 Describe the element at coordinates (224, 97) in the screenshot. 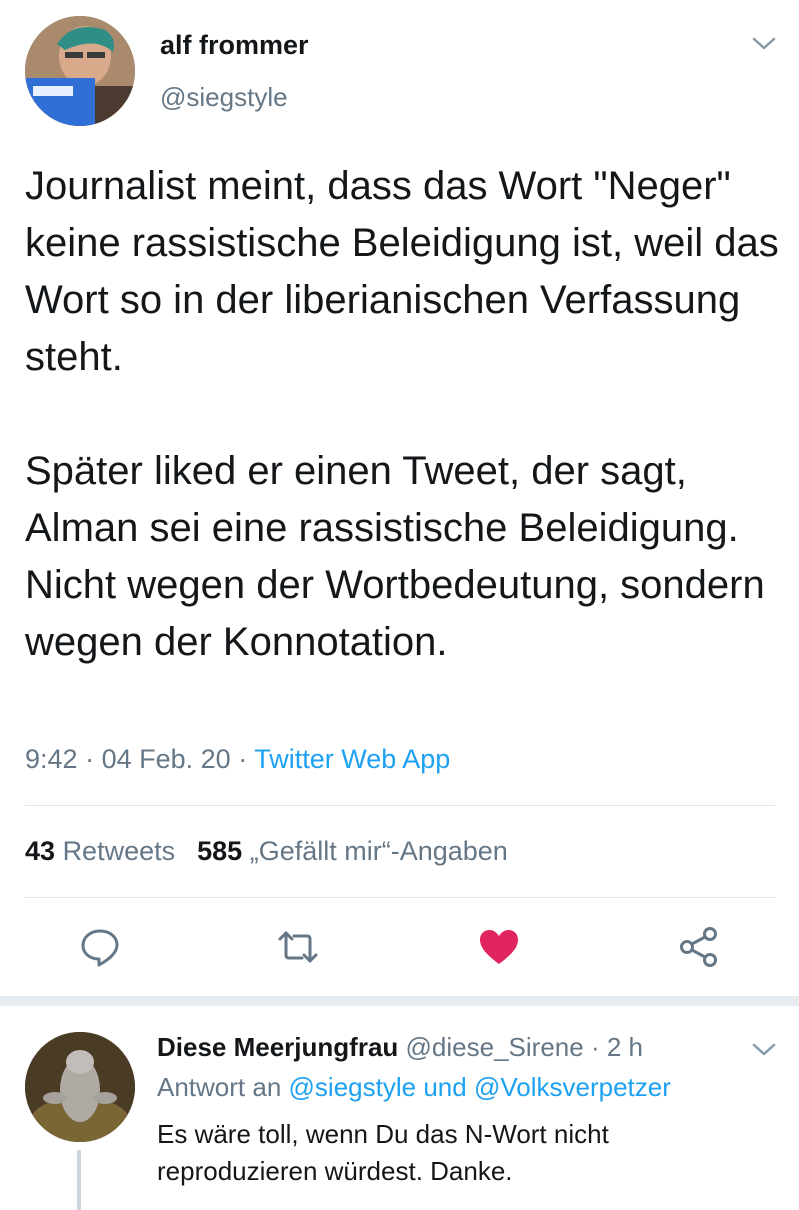

I see `author-handle: @siegstyle` at that location.